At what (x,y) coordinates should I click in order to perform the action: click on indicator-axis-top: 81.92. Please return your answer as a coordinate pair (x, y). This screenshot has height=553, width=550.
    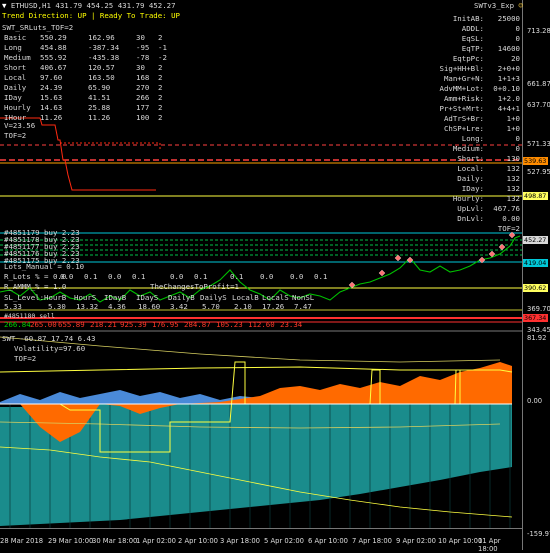
    Looking at the image, I should click on (537, 338).